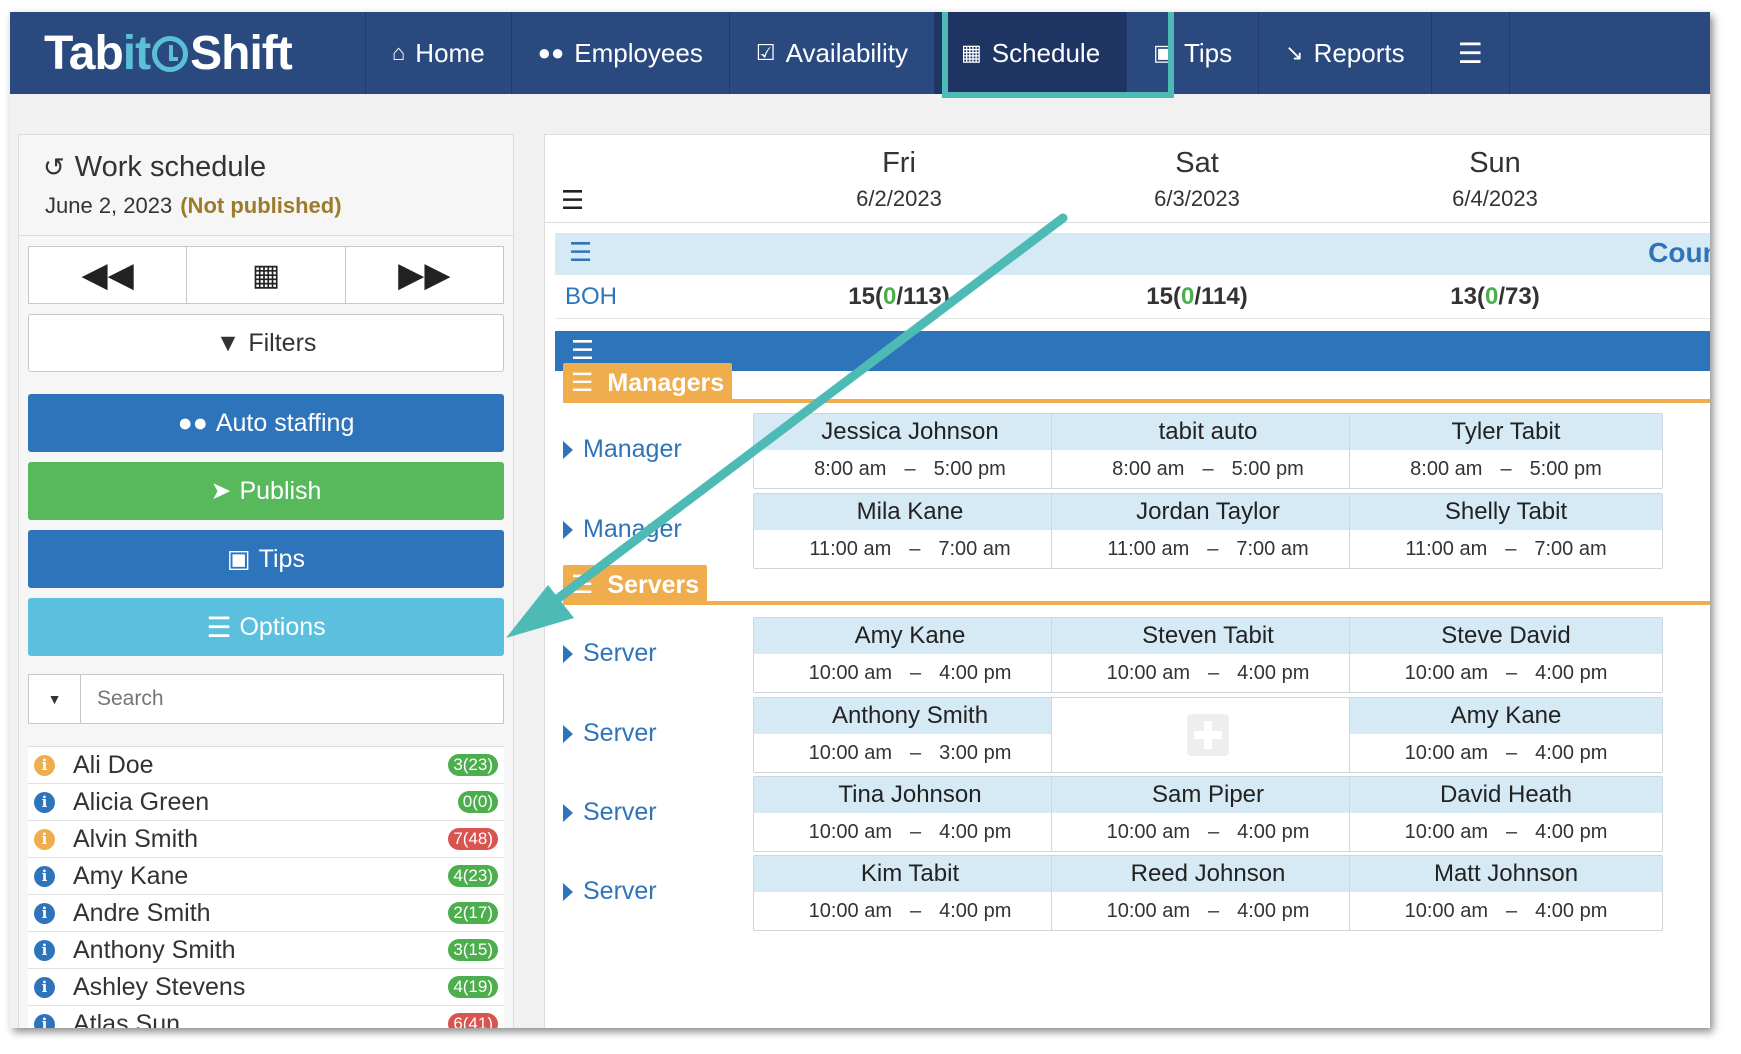 This screenshot has height=1054, width=1741. Describe the element at coordinates (136, 53) in the screenshot. I see `logo-text-it: it` at that location.